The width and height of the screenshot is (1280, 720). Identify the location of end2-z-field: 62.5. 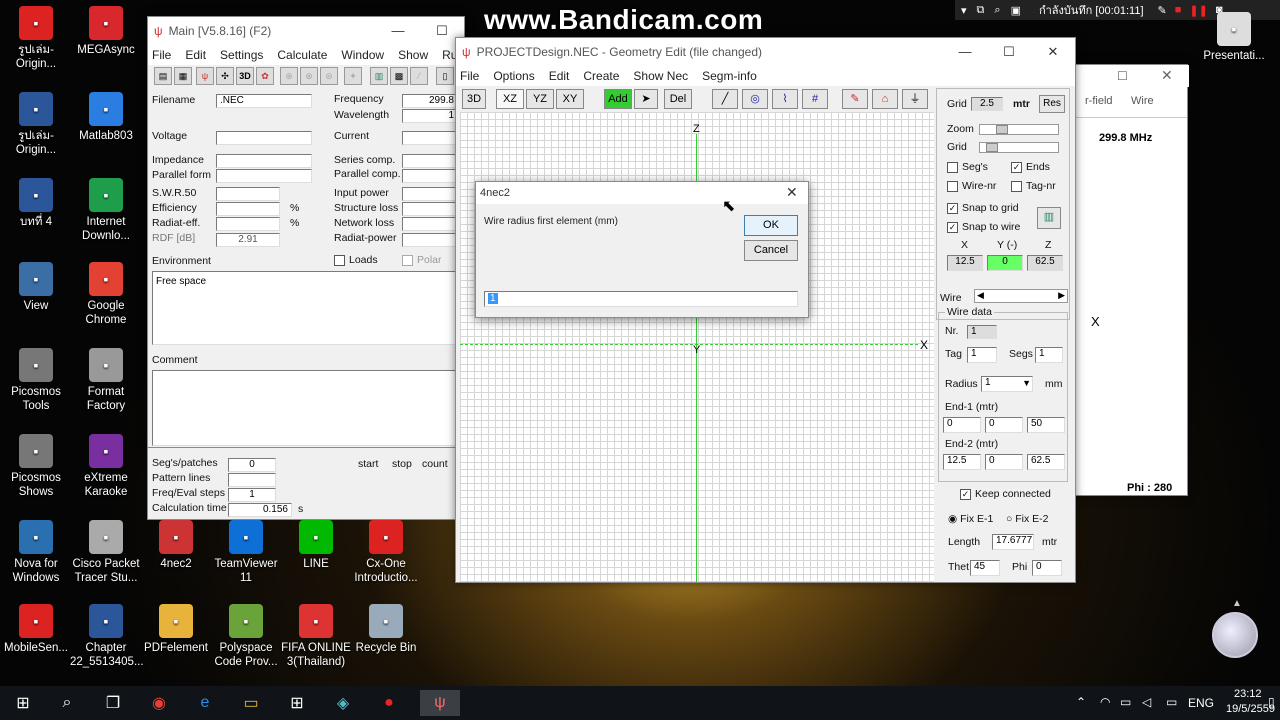
(1046, 462).